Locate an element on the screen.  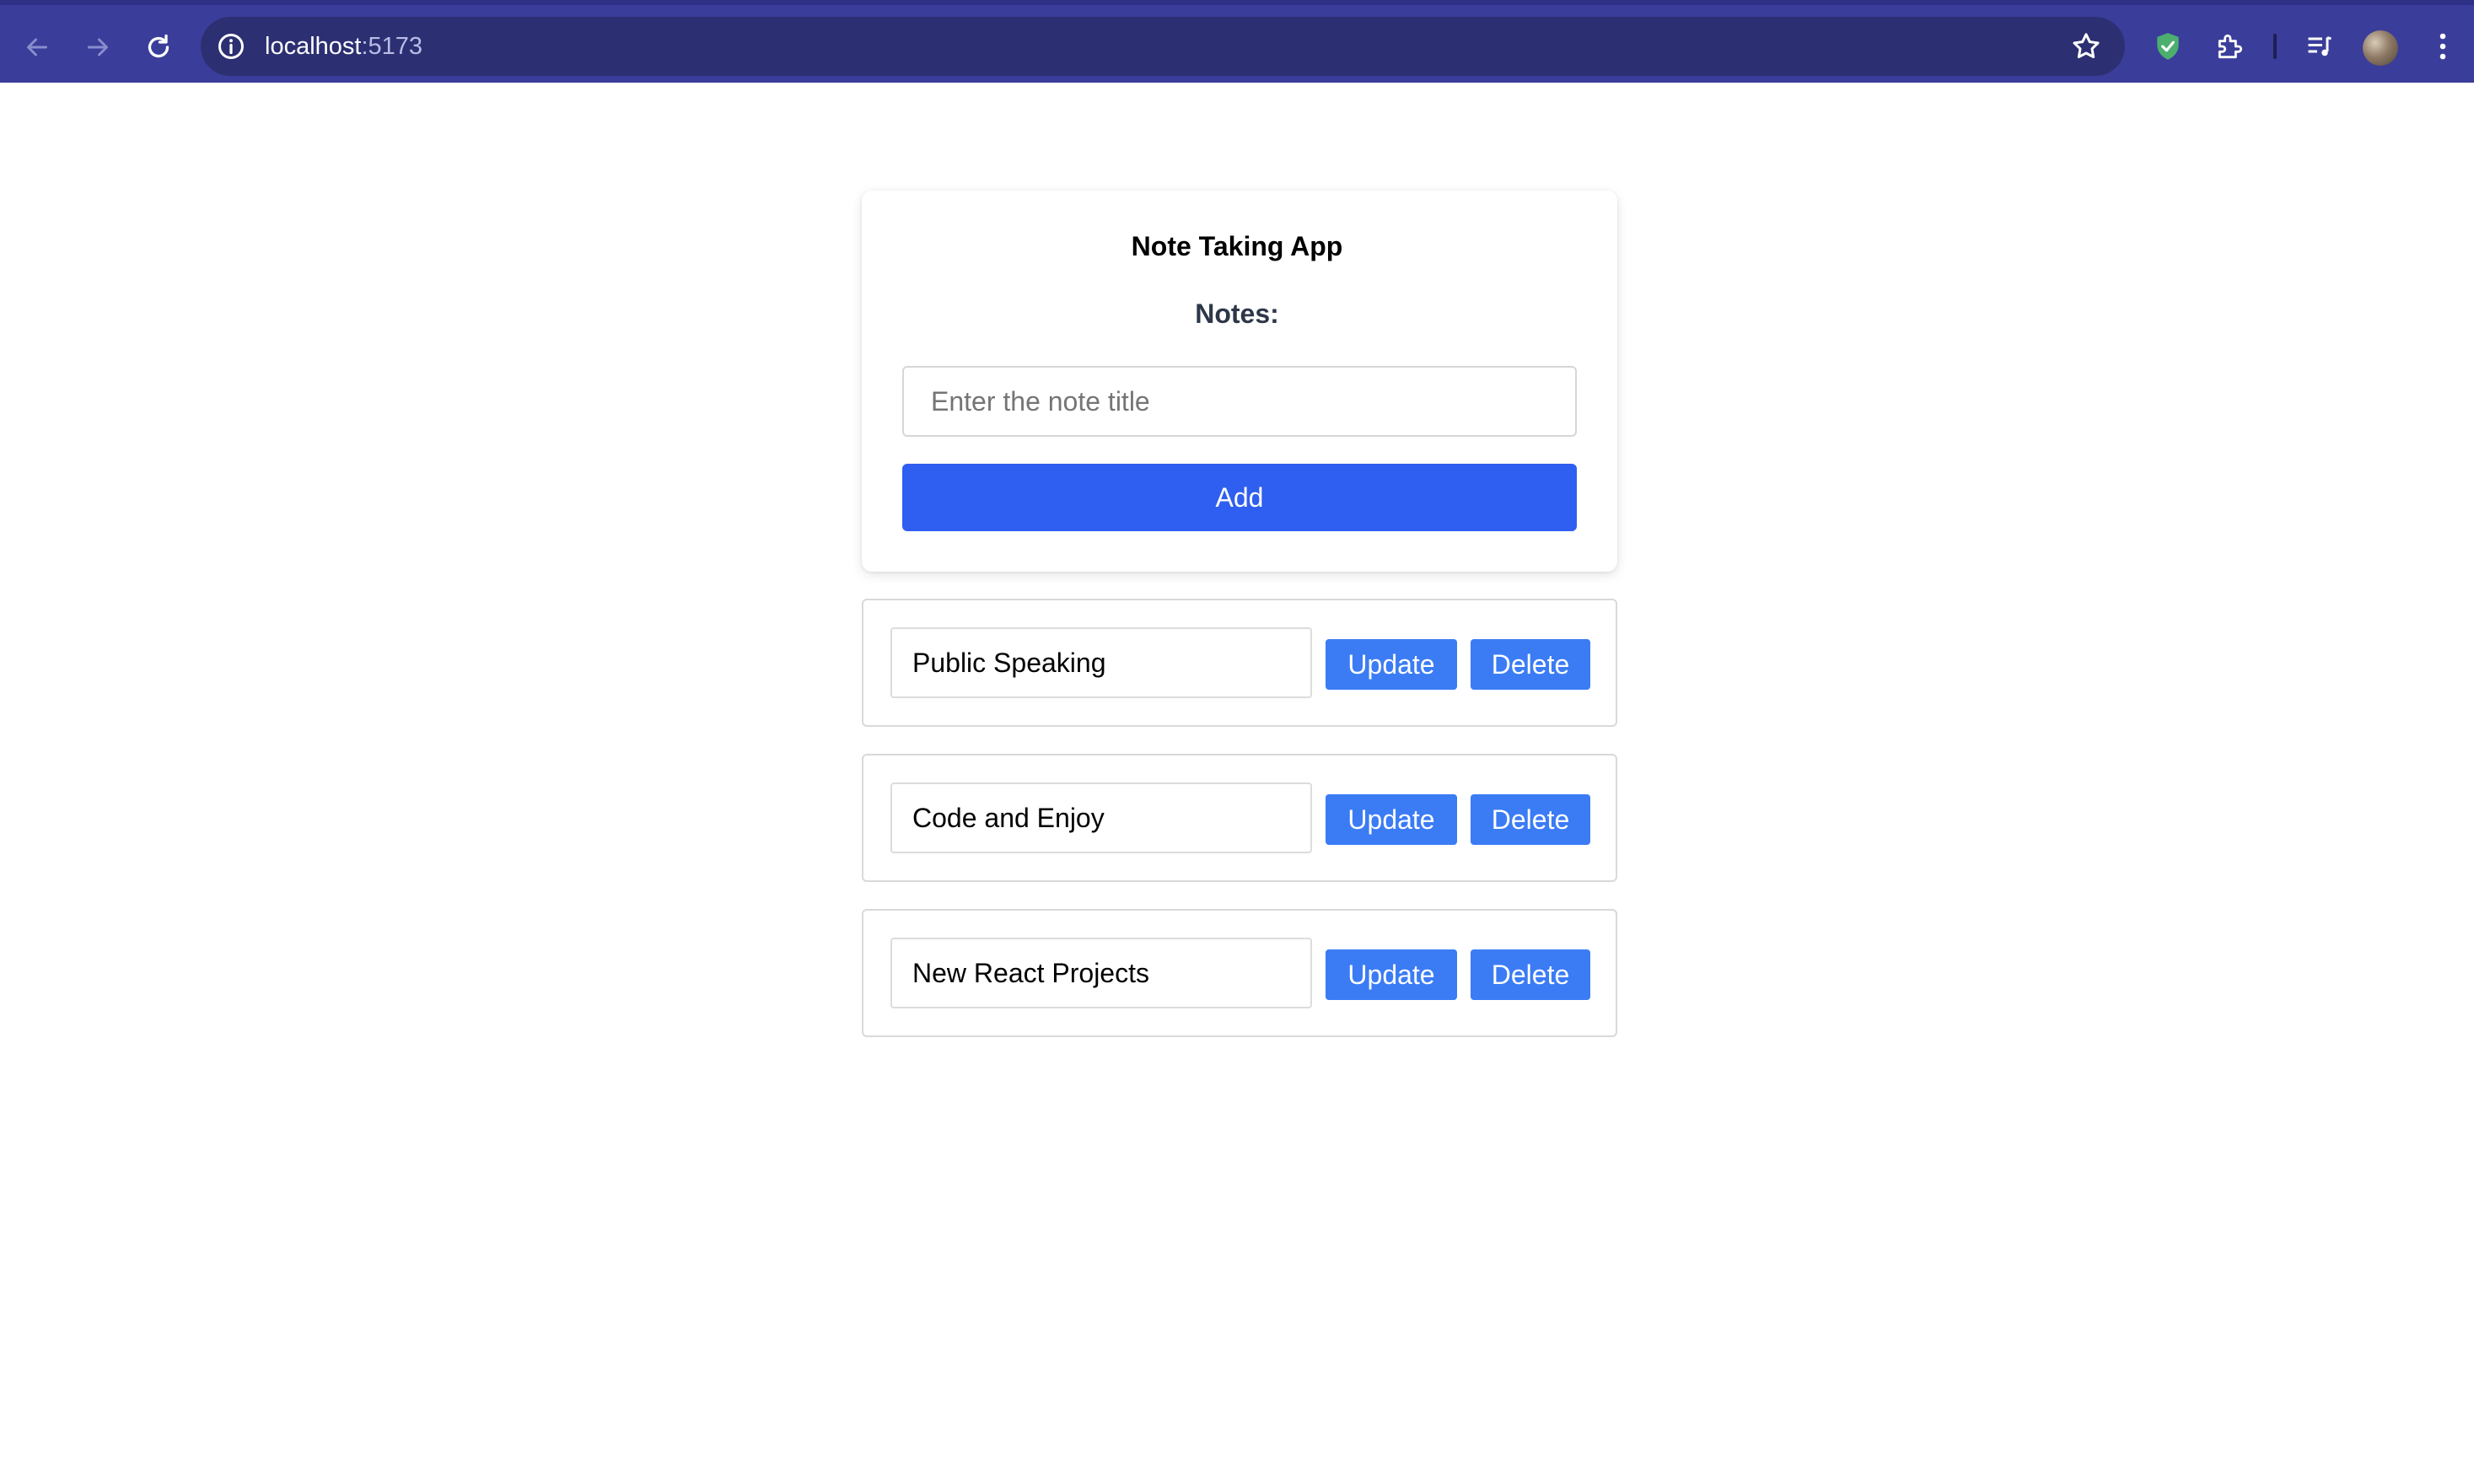
shield-icon is located at coordinates (2168, 46).